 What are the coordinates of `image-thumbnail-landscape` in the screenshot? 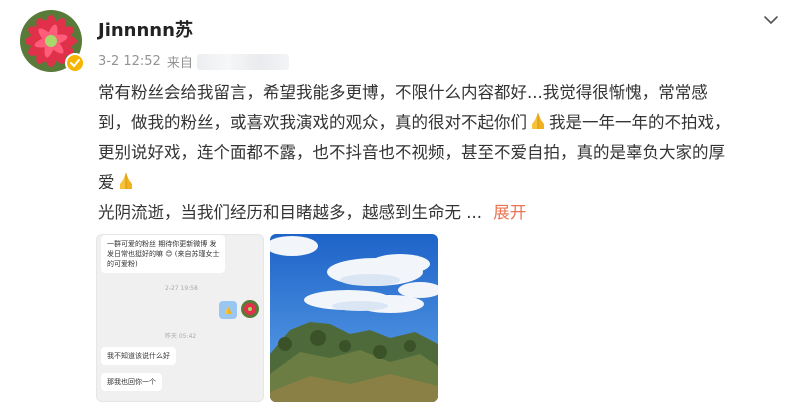 It's located at (354, 318).